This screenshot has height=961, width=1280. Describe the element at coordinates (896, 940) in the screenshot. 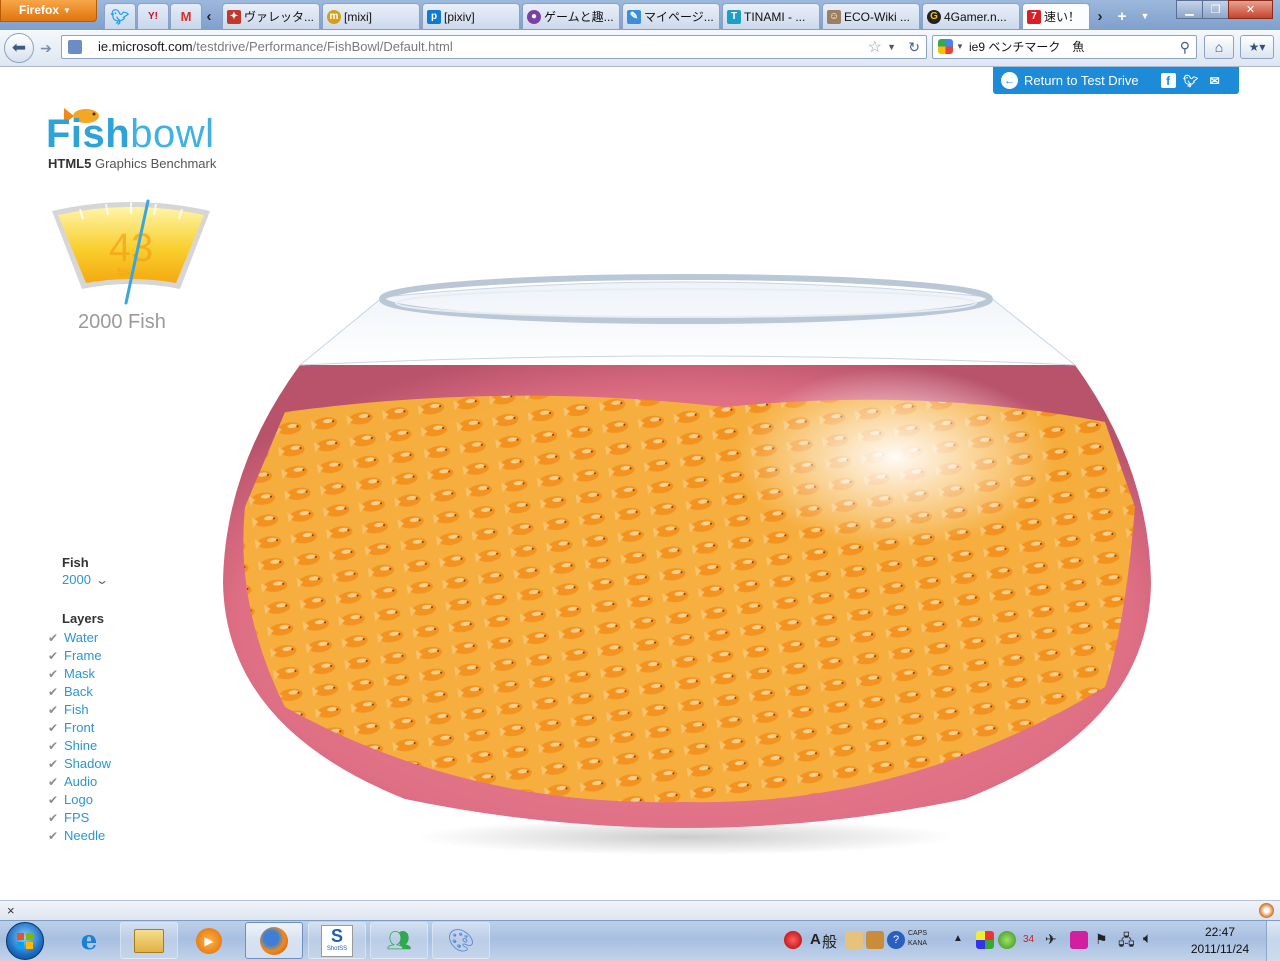

I see `help-icon: ?` at that location.